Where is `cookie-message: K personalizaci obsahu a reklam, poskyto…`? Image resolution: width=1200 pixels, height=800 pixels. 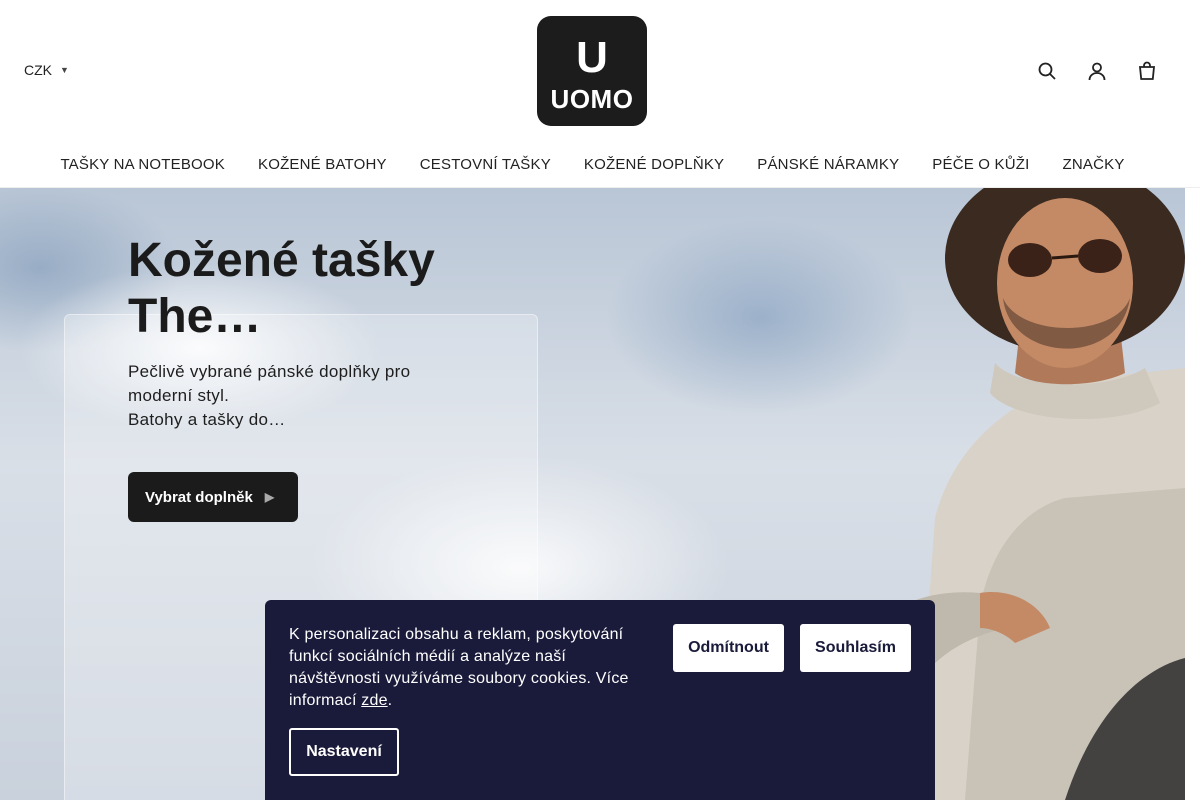
cookie-message: K personalizaci obsahu a reklam, poskyto… is located at coordinates (459, 667).